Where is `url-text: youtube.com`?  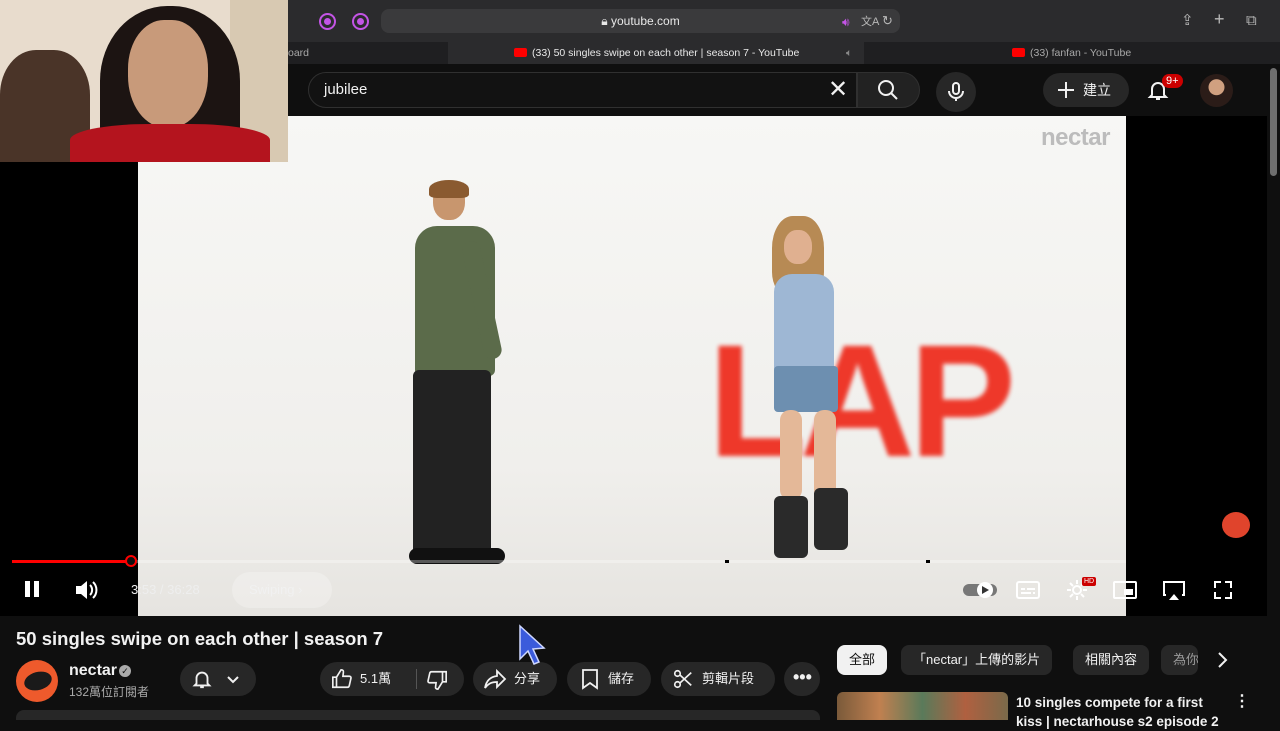 url-text: youtube.com is located at coordinates (645, 21).